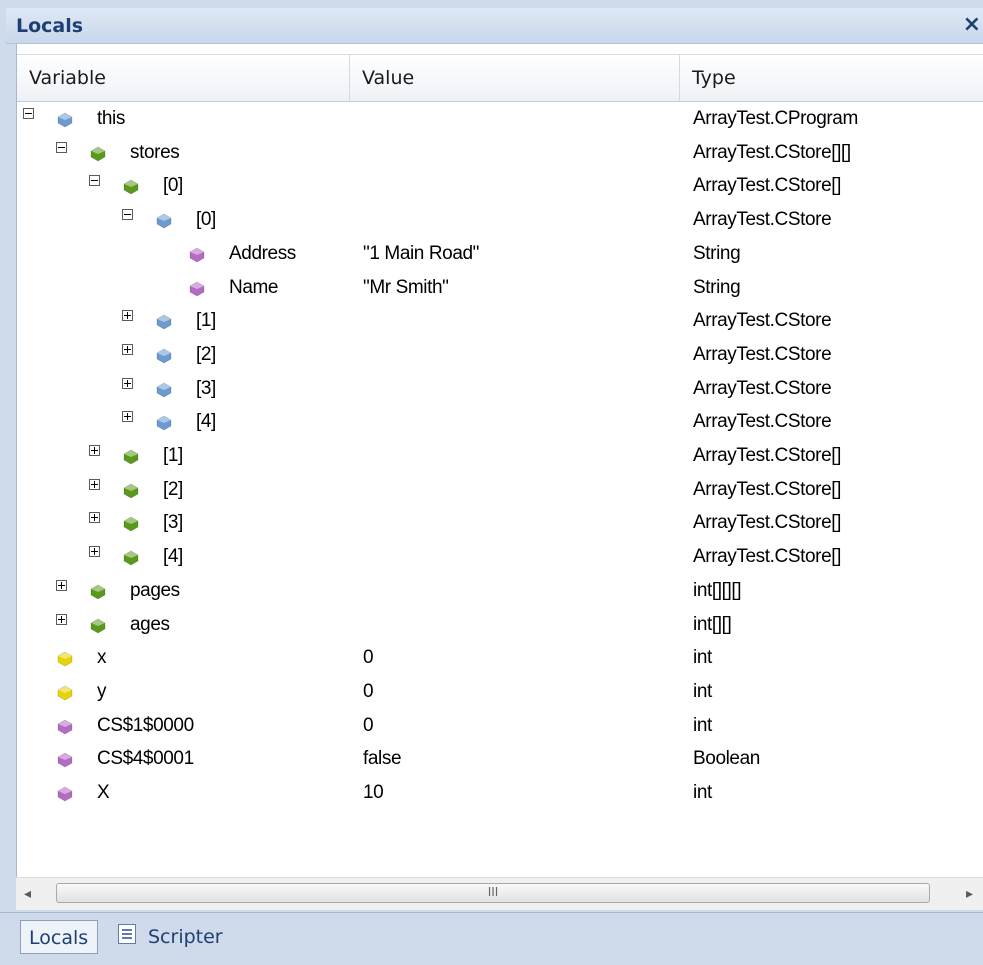 The image size is (983, 965). Describe the element at coordinates (500, 490) in the screenshot. I see `tree-row: [2] ArrayTest.CStore[]` at that location.